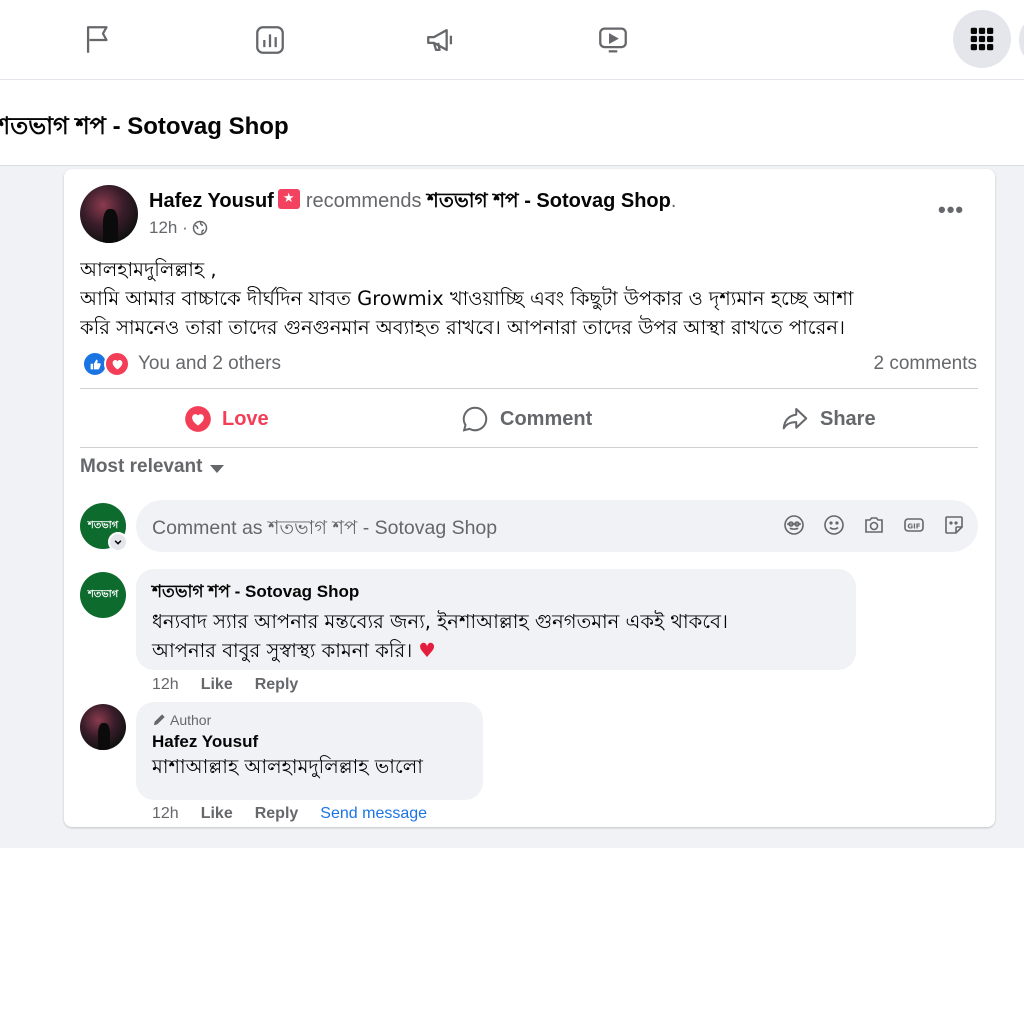 The height and width of the screenshot is (1024, 1024). What do you see at coordinates (168, 228) in the screenshot?
I see `post-timestamp: 12h ·` at bounding box center [168, 228].